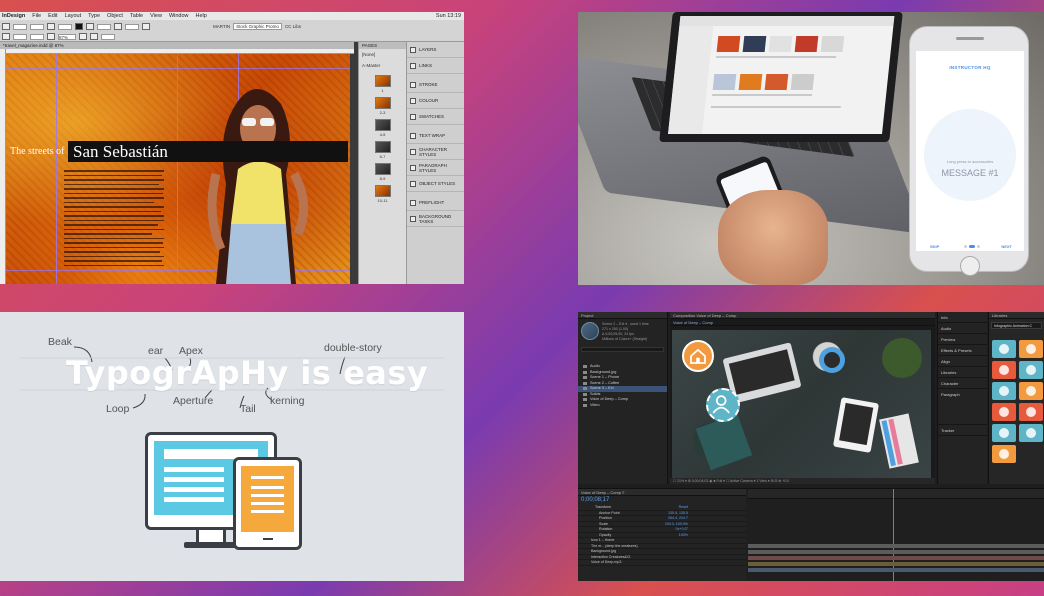 The height and width of the screenshot is (596, 1044). Describe the element at coordinates (37, 36) in the screenshot. I see `height-field` at that location.